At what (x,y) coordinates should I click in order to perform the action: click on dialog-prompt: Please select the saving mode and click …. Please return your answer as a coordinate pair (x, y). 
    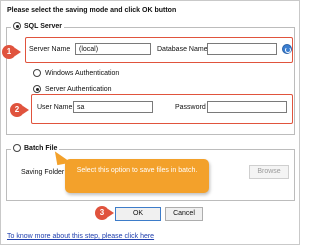
    Looking at the image, I should click on (92, 10).